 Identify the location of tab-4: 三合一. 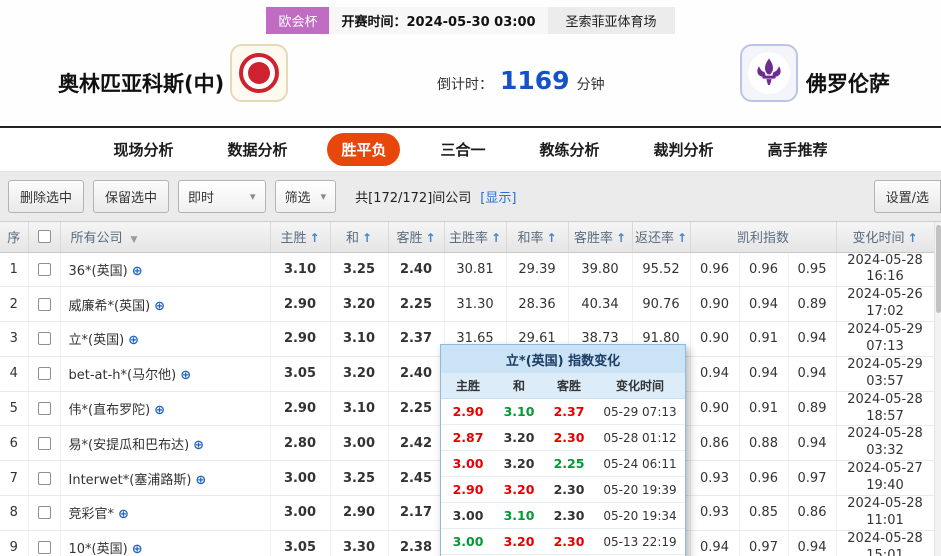
(462, 149).